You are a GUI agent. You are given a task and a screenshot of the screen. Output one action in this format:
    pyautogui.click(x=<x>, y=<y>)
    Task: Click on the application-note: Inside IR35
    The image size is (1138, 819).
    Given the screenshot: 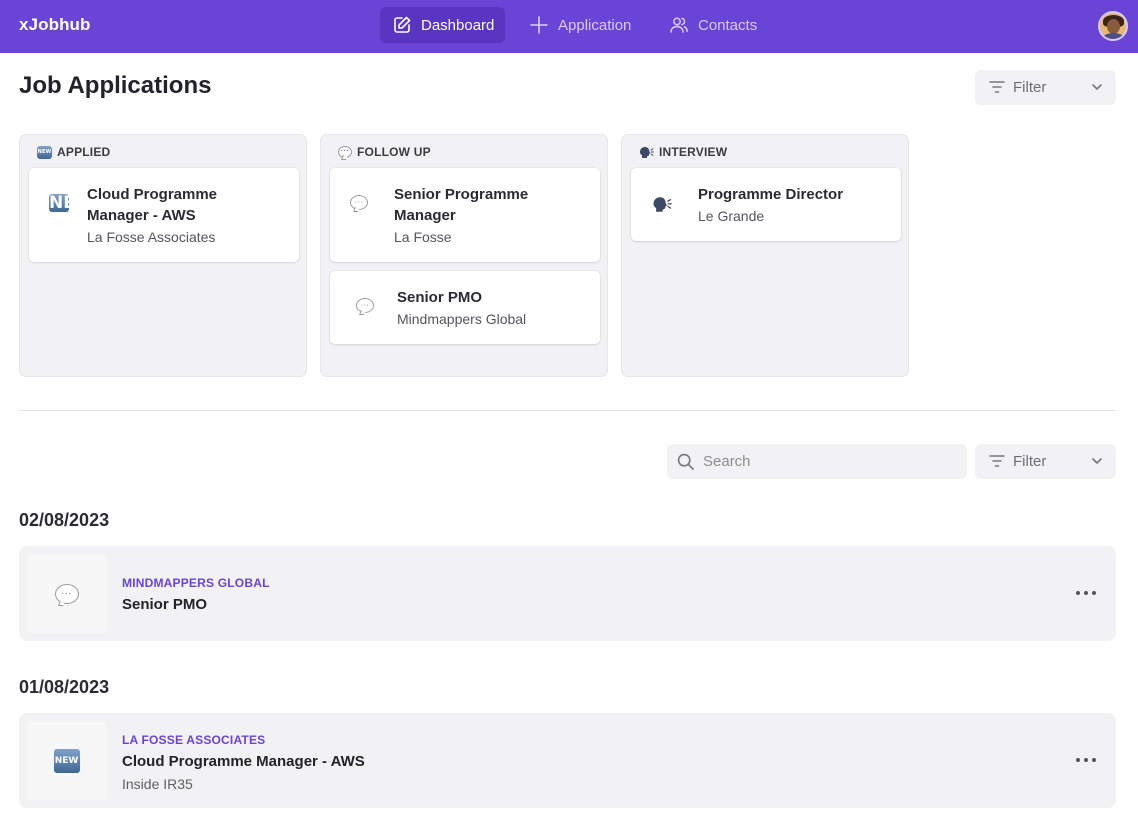 What is the action you would take?
    pyautogui.click(x=157, y=784)
    